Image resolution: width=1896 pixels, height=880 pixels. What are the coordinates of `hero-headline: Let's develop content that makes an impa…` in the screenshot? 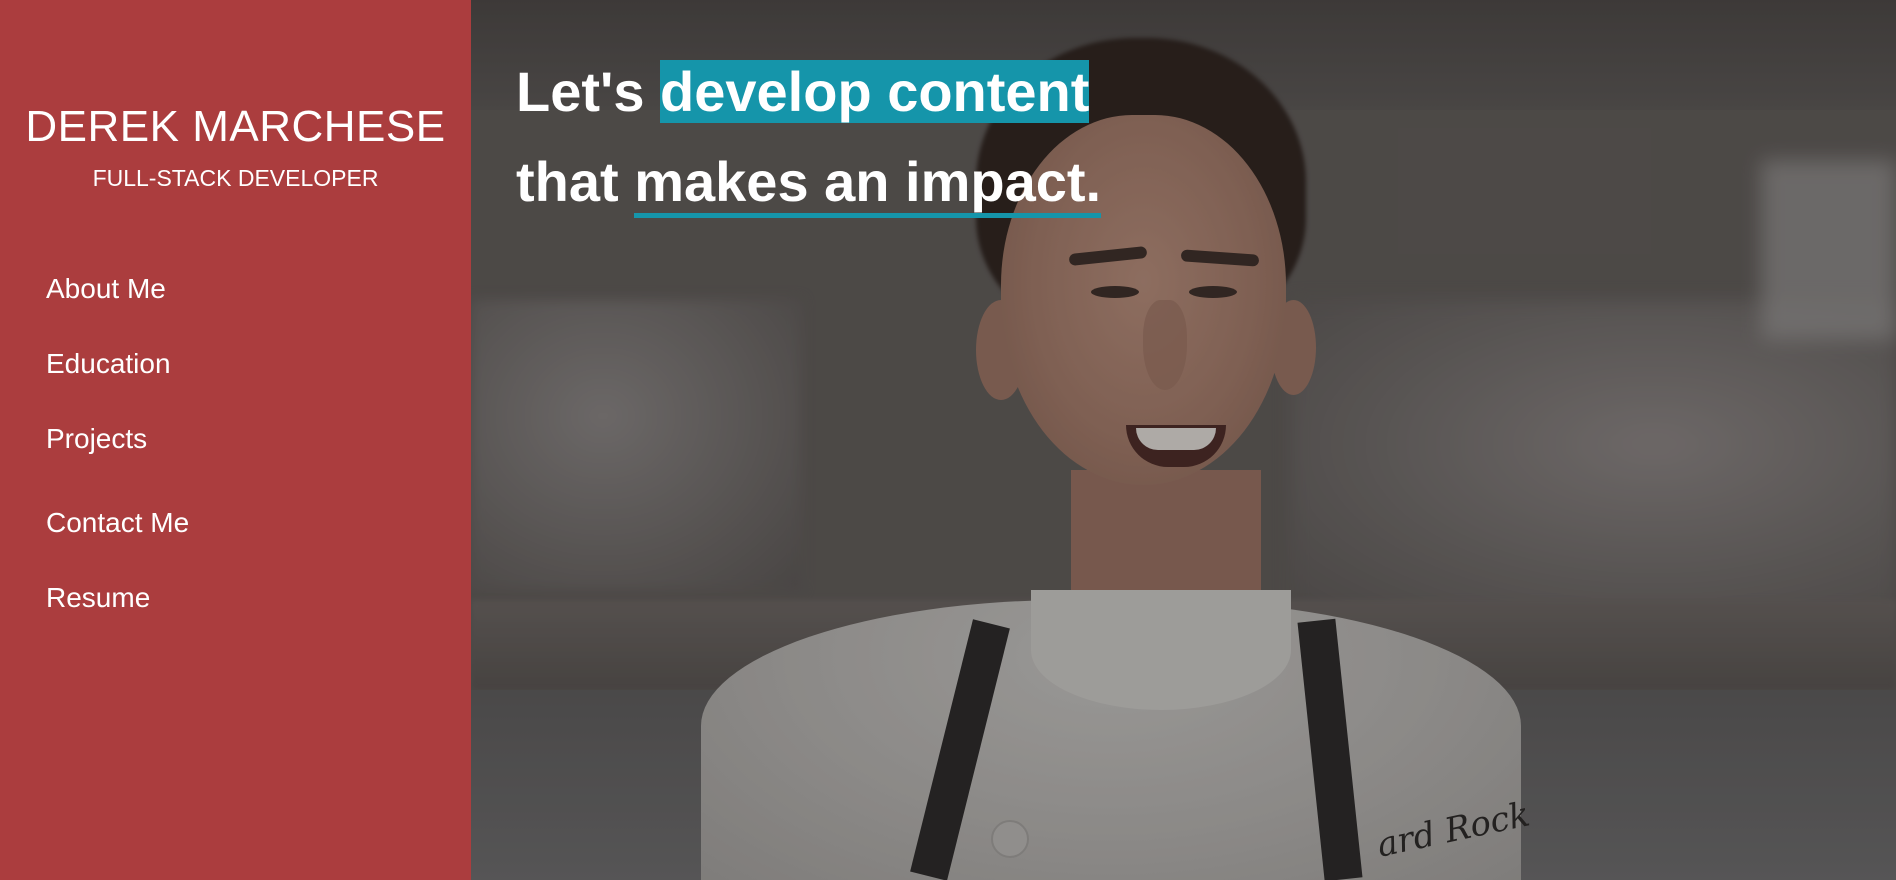 It's located at (809, 139).